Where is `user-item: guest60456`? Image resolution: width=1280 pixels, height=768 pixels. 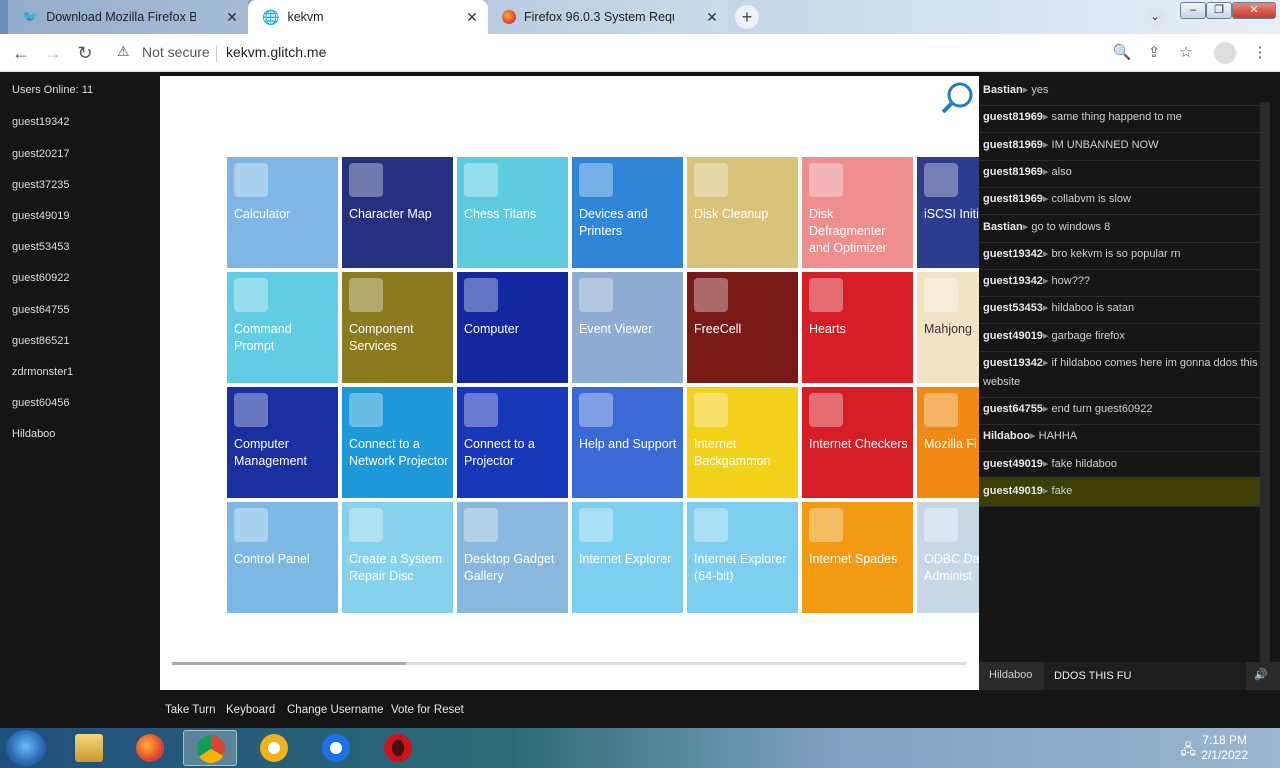 user-item: guest60456 is located at coordinates (41, 403).